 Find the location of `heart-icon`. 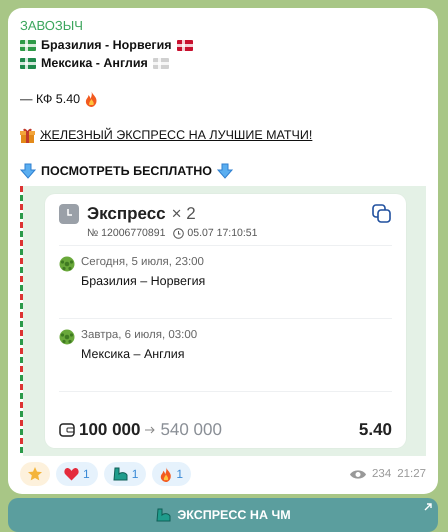

heart-icon is located at coordinates (71, 474).